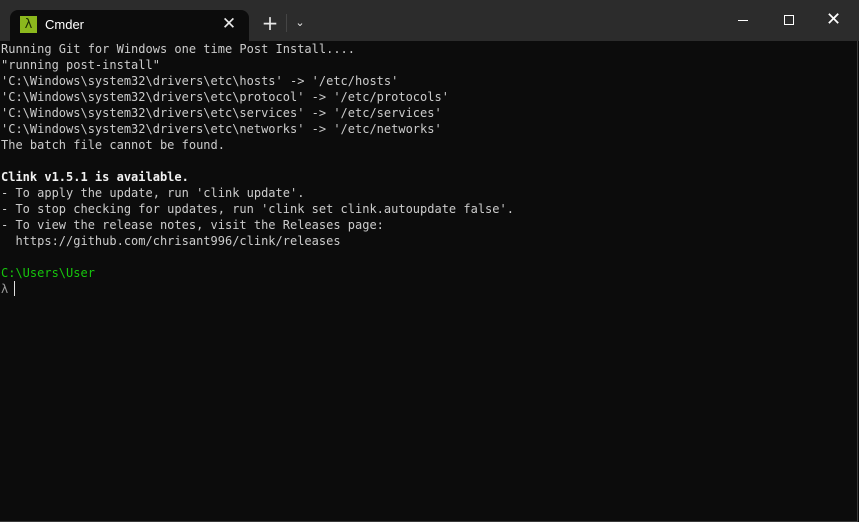 The width and height of the screenshot is (859, 522). Describe the element at coordinates (270, 23) in the screenshot. I see `new-tab-button: +` at that location.